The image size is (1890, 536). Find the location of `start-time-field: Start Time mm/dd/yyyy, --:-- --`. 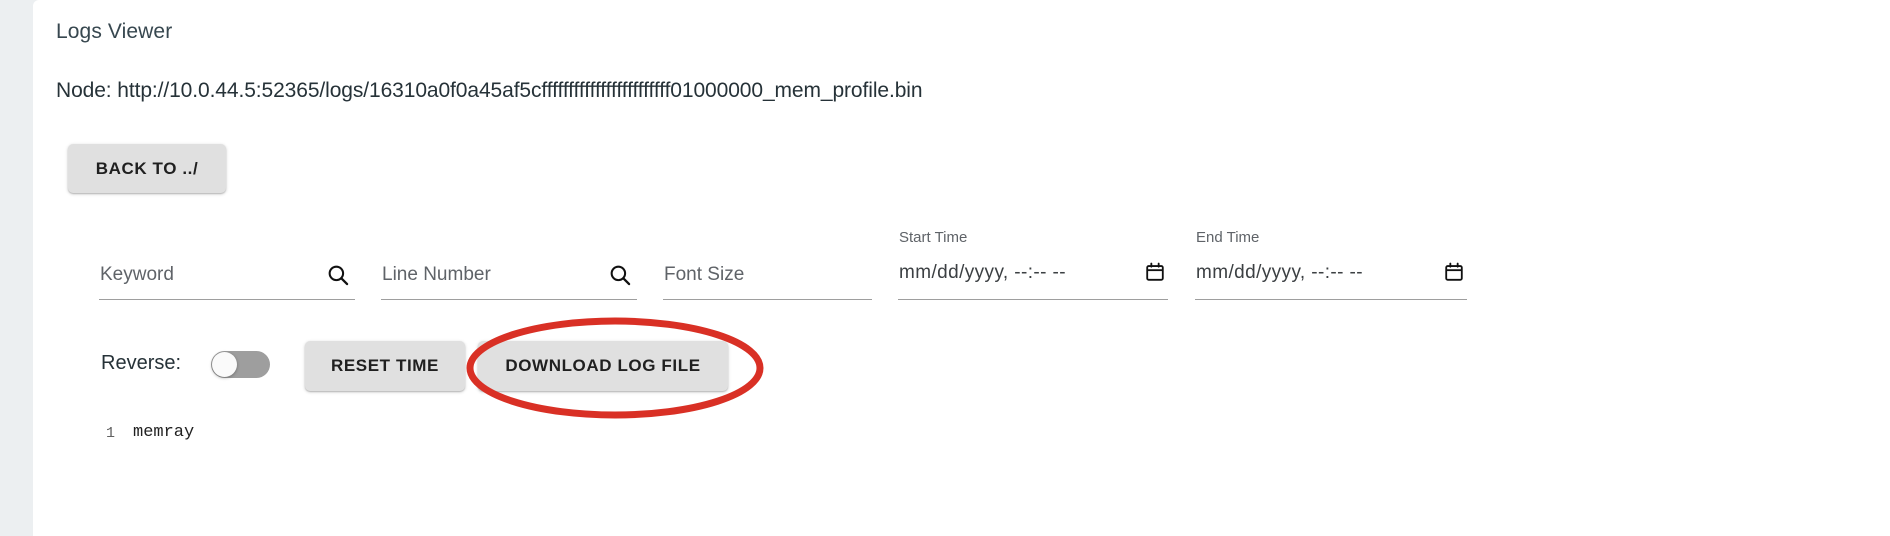

start-time-field: Start Time mm/dd/yyyy, --:-- -- is located at coordinates (1033, 264).